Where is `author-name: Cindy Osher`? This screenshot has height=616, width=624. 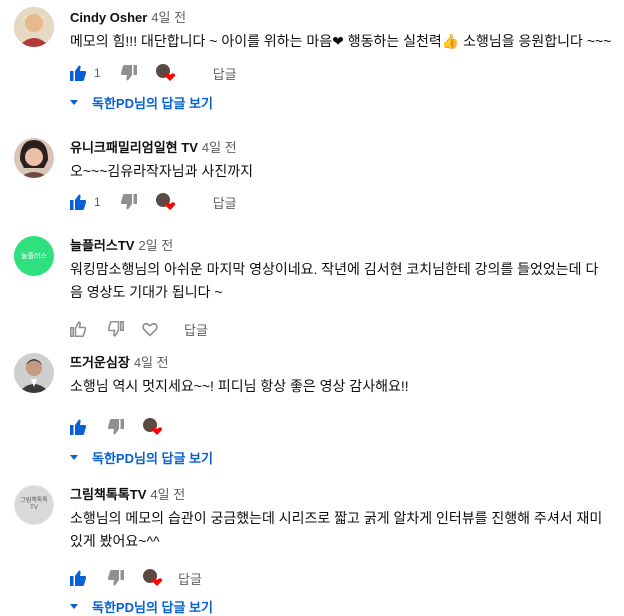 author-name: Cindy Osher is located at coordinates (108, 17).